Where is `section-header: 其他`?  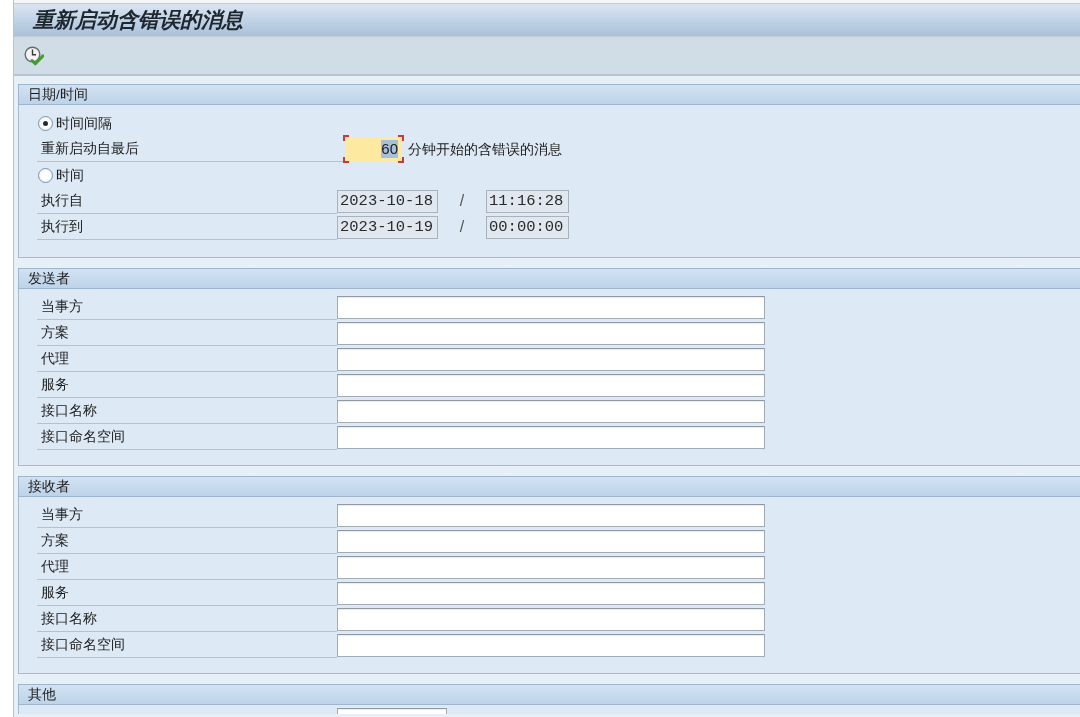 section-header: 其他 is located at coordinates (549, 694).